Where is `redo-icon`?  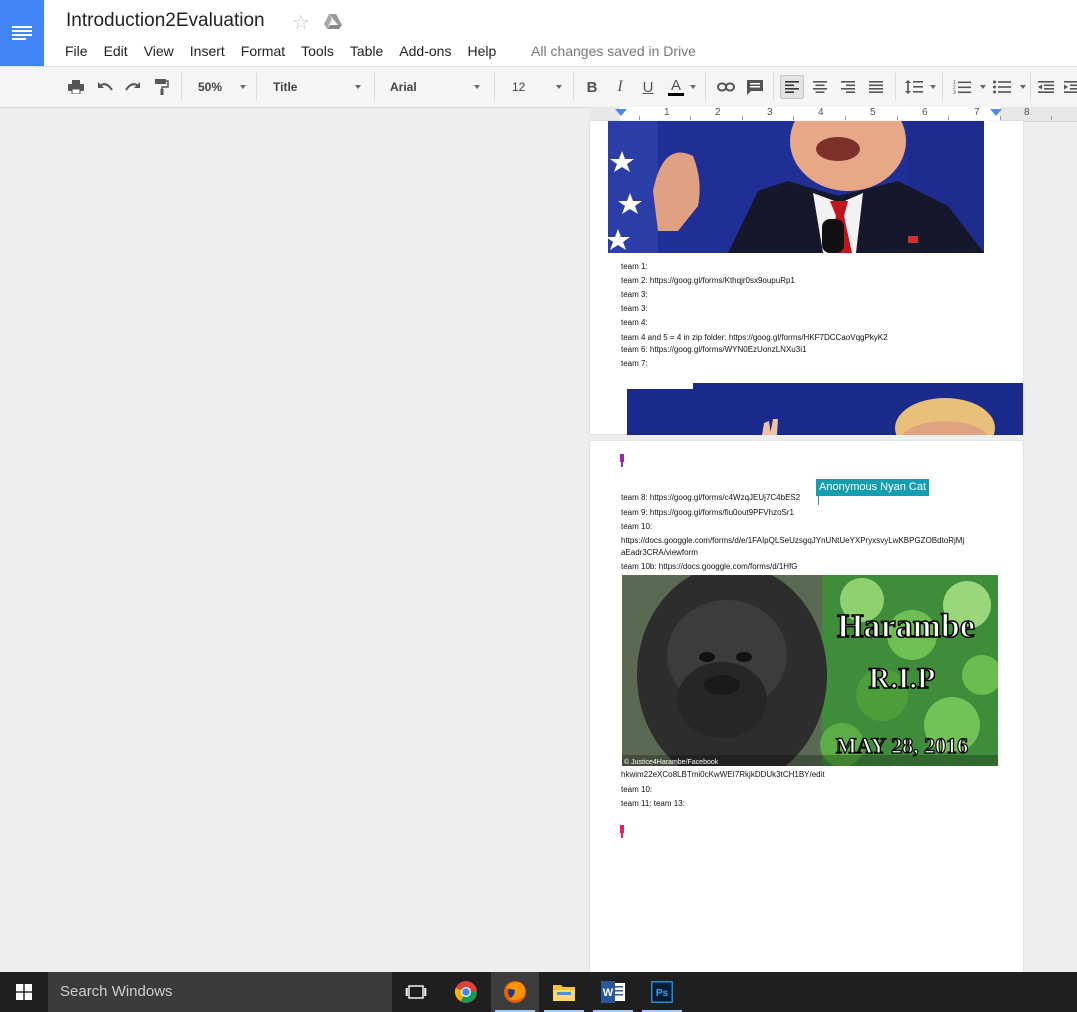
redo-icon is located at coordinates (133, 87).